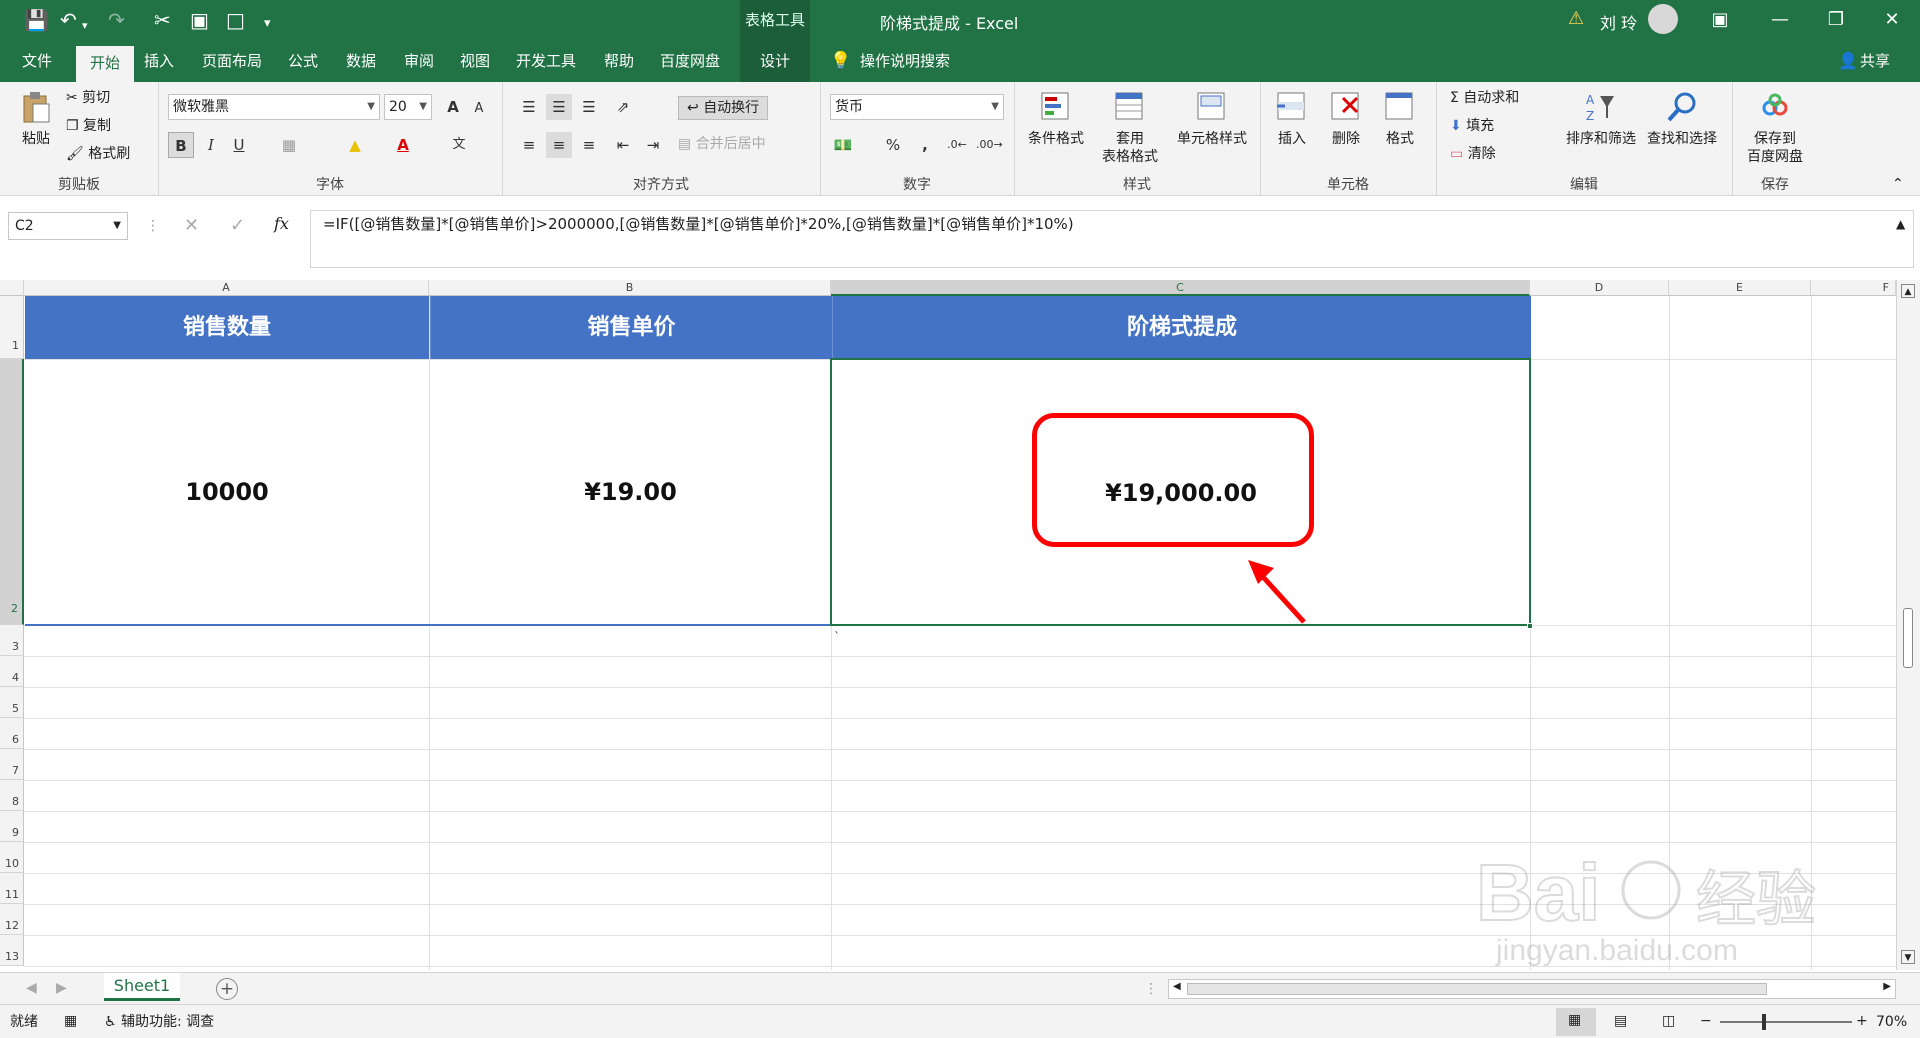 This screenshot has width=1920, height=1038. Describe the element at coordinates (843, 145) in the screenshot. I see `accounting-format-icon: 💵` at that location.